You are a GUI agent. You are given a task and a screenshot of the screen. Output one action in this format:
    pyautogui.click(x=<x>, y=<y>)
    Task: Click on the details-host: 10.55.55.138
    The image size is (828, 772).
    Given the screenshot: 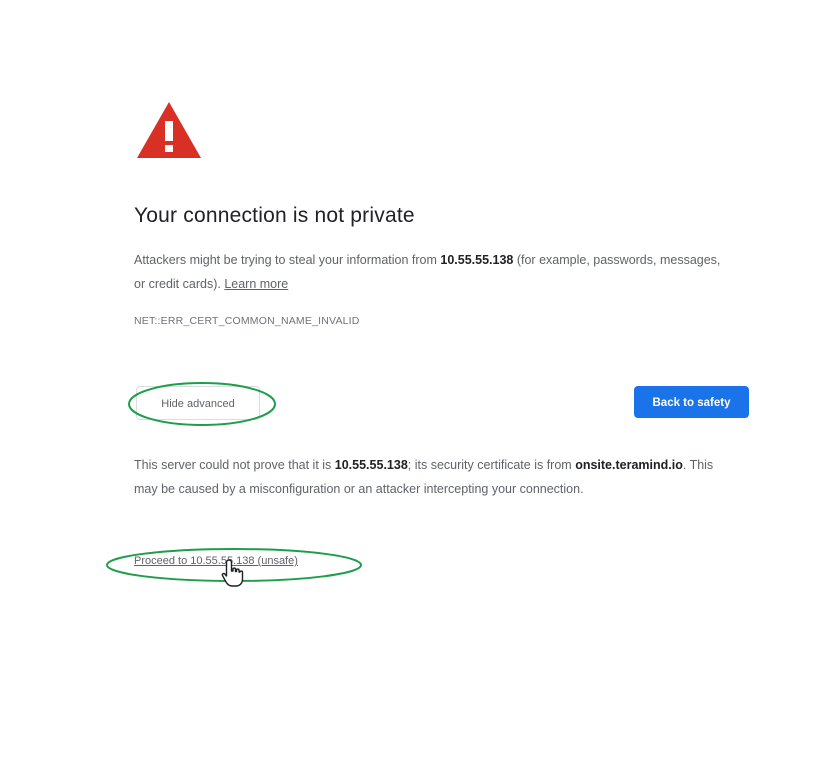 What is the action you would take?
    pyautogui.click(x=371, y=465)
    